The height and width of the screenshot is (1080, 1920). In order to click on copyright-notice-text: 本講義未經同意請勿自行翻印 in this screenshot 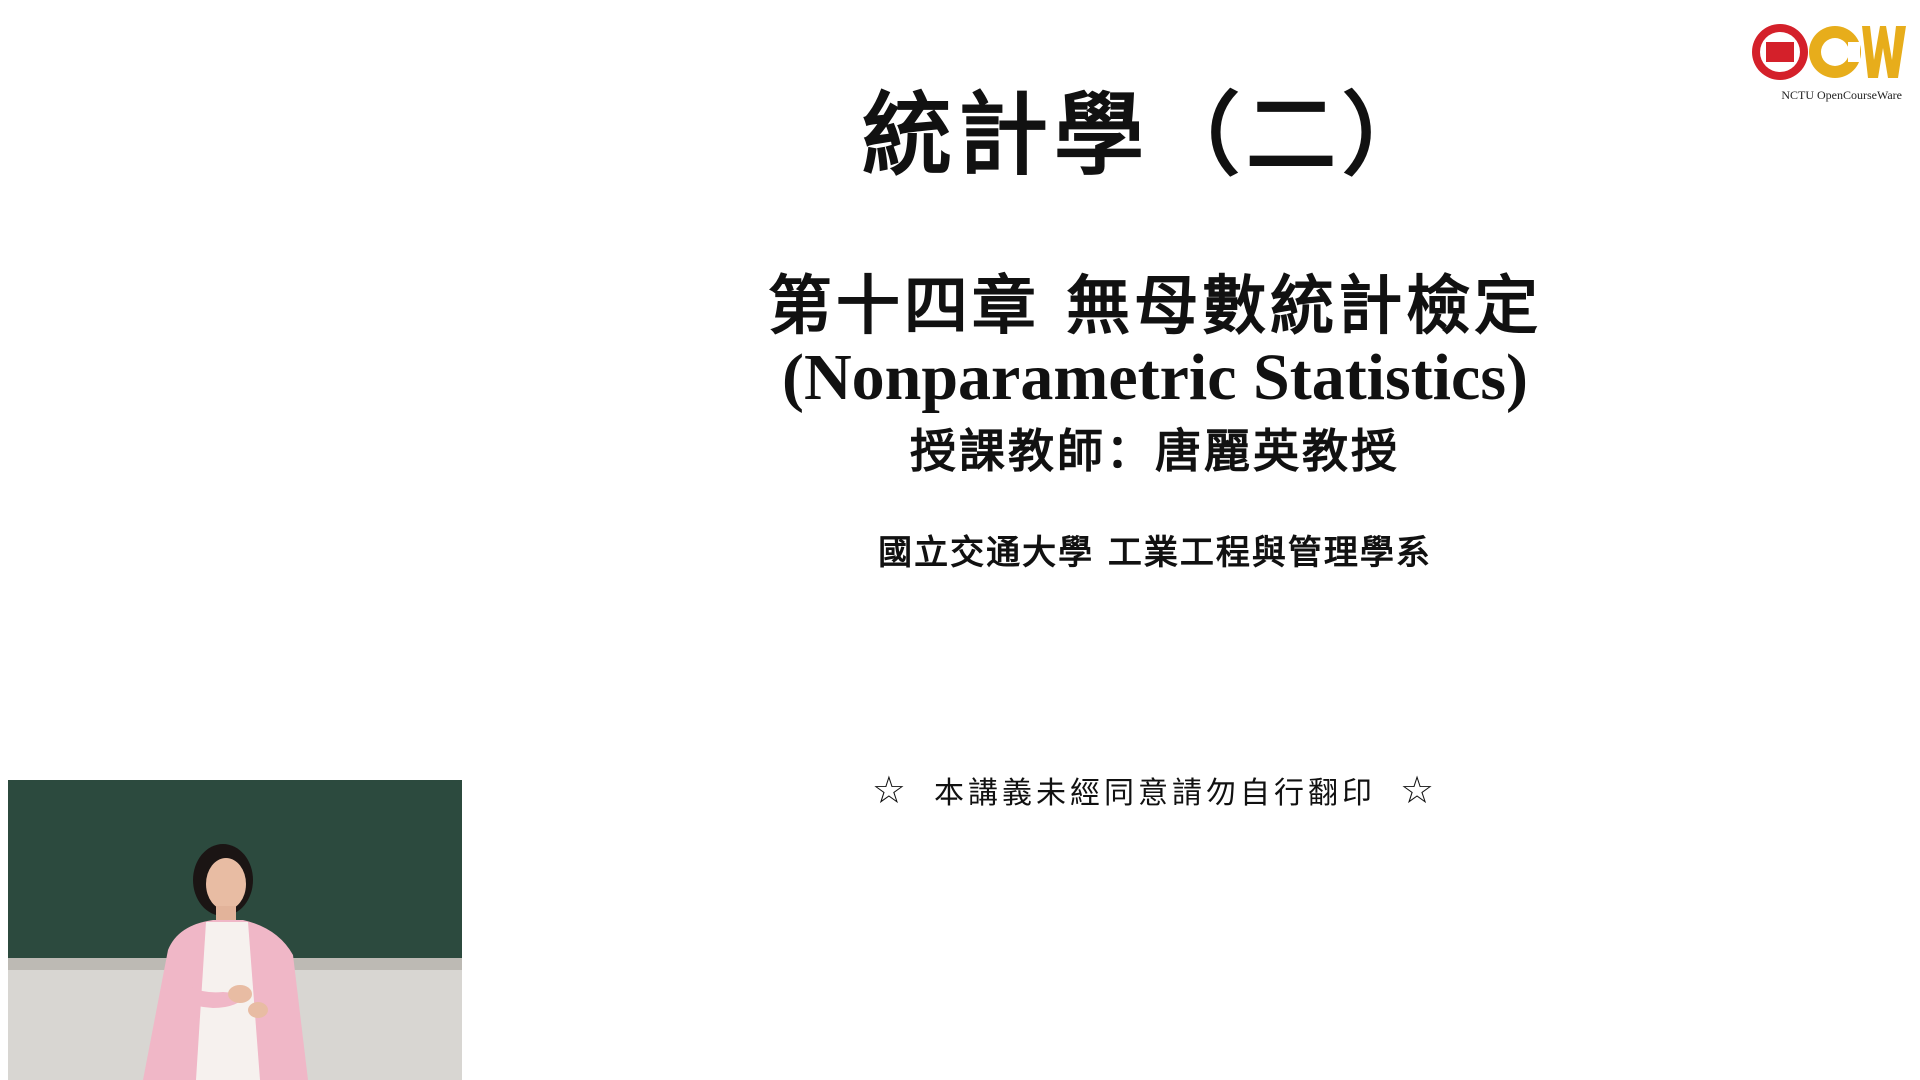, I will do `click(1155, 793)`.